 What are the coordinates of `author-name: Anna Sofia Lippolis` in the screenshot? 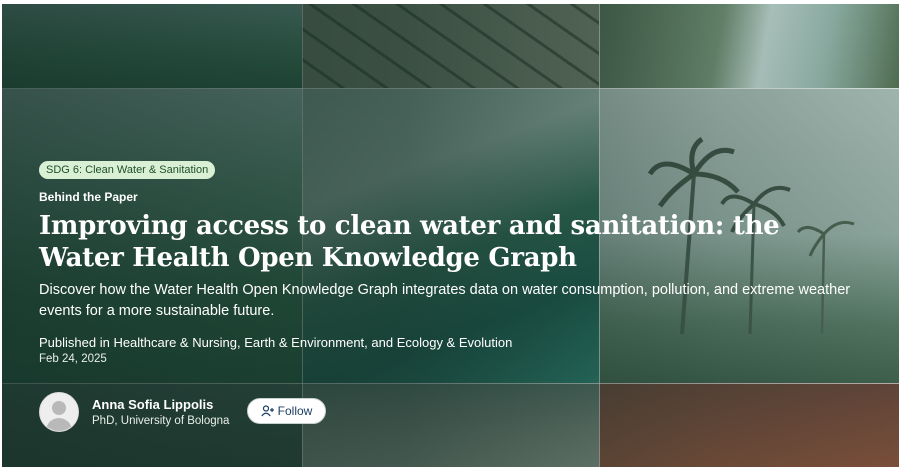 It's located at (160, 404).